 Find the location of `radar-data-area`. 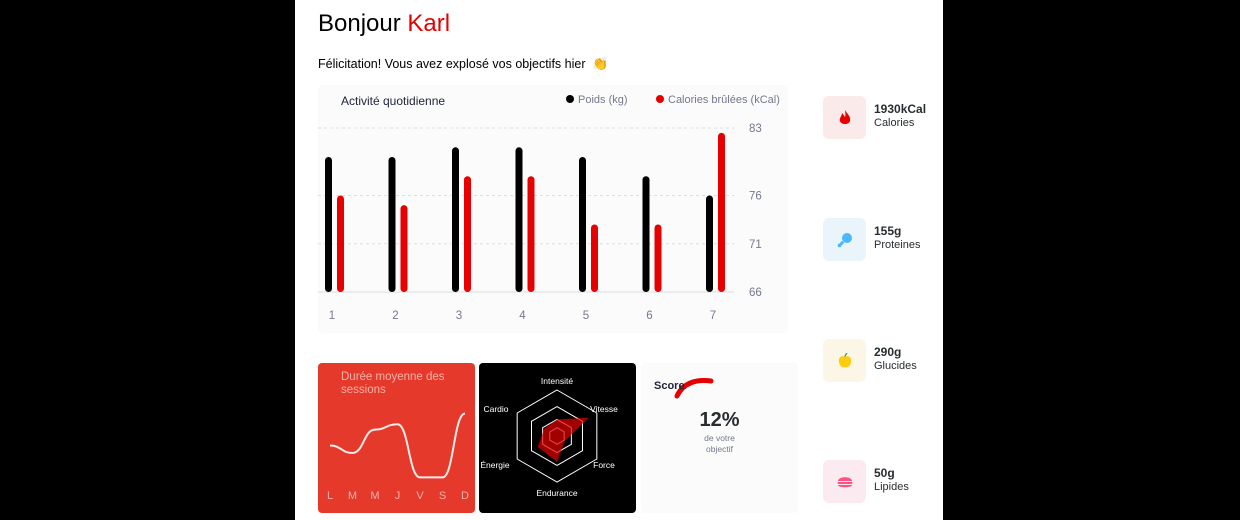

radar-data-area is located at coordinates (563, 439).